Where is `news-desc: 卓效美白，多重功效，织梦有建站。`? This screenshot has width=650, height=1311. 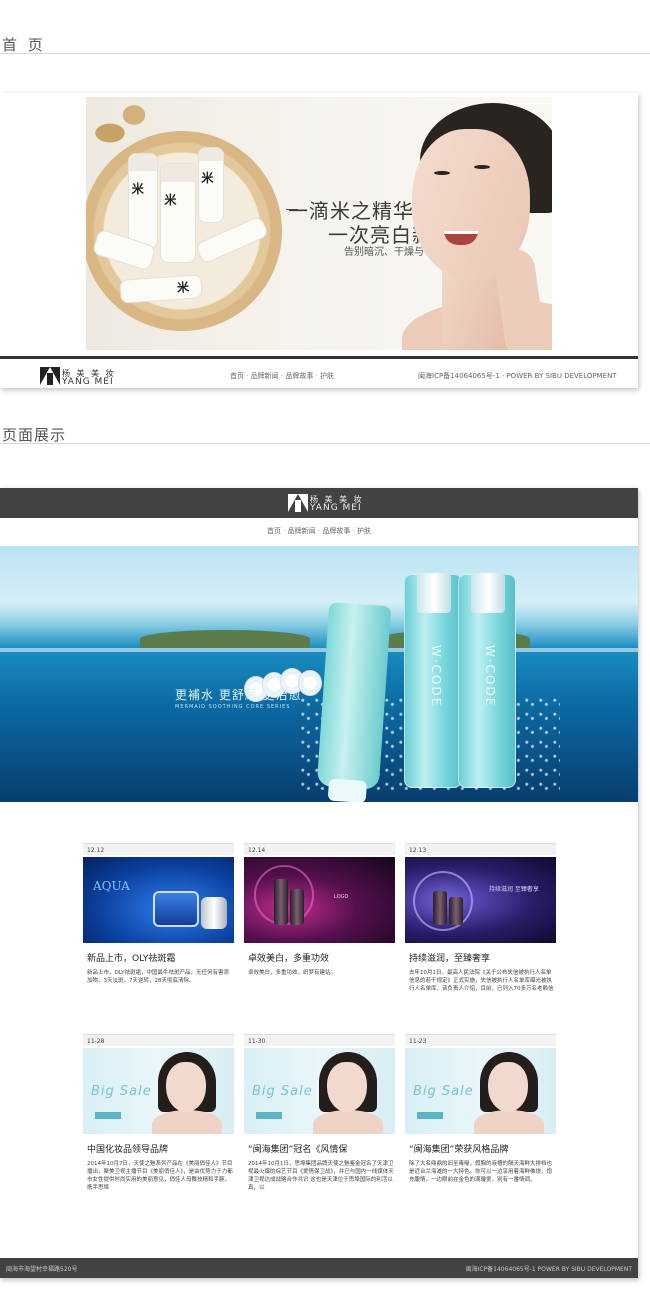 news-desc: 卓效美白，多重功效，织梦有建站。 is located at coordinates (292, 973).